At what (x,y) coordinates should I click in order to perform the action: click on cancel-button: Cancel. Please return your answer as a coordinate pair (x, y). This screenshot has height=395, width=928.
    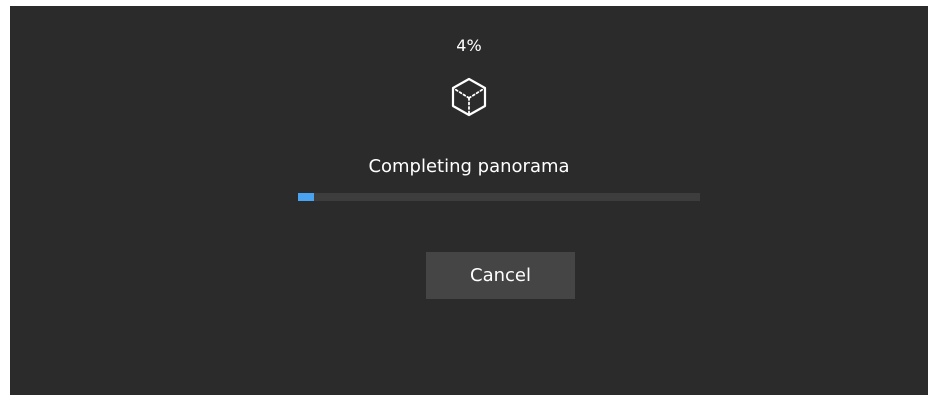
    Looking at the image, I should click on (500, 275).